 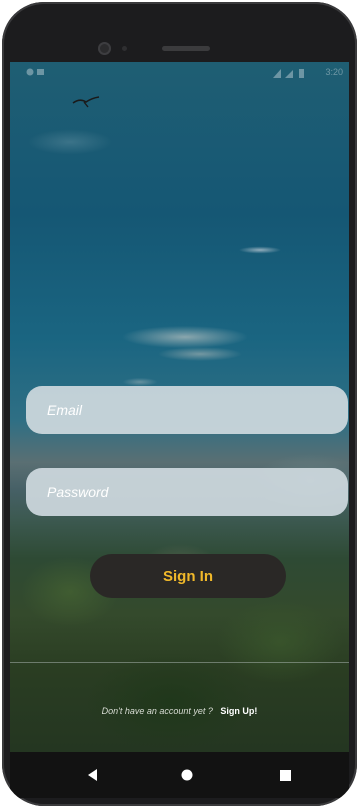 I want to click on status-bar: 3:20, so click(x=179, y=73).